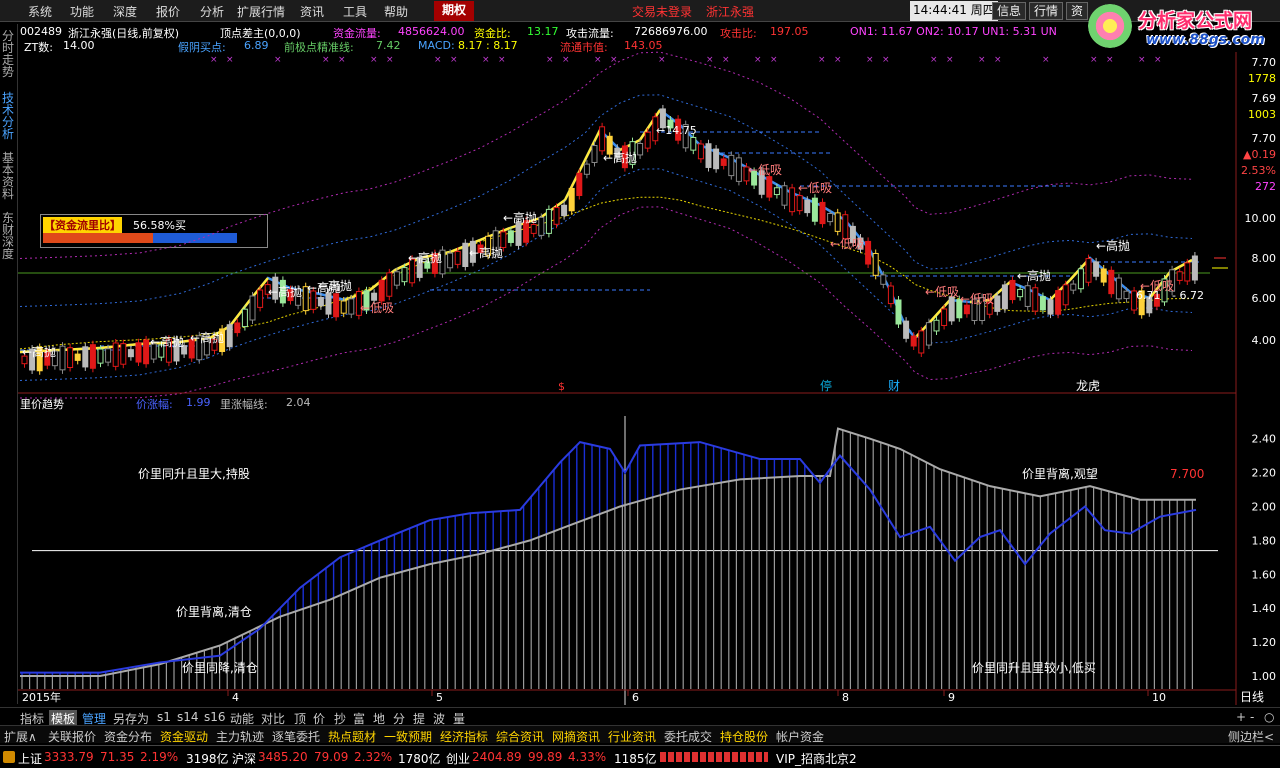  Describe the element at coordinates (296, 736) in the screenshot. I see `link-tick-order: 逐笔委托` at that location.